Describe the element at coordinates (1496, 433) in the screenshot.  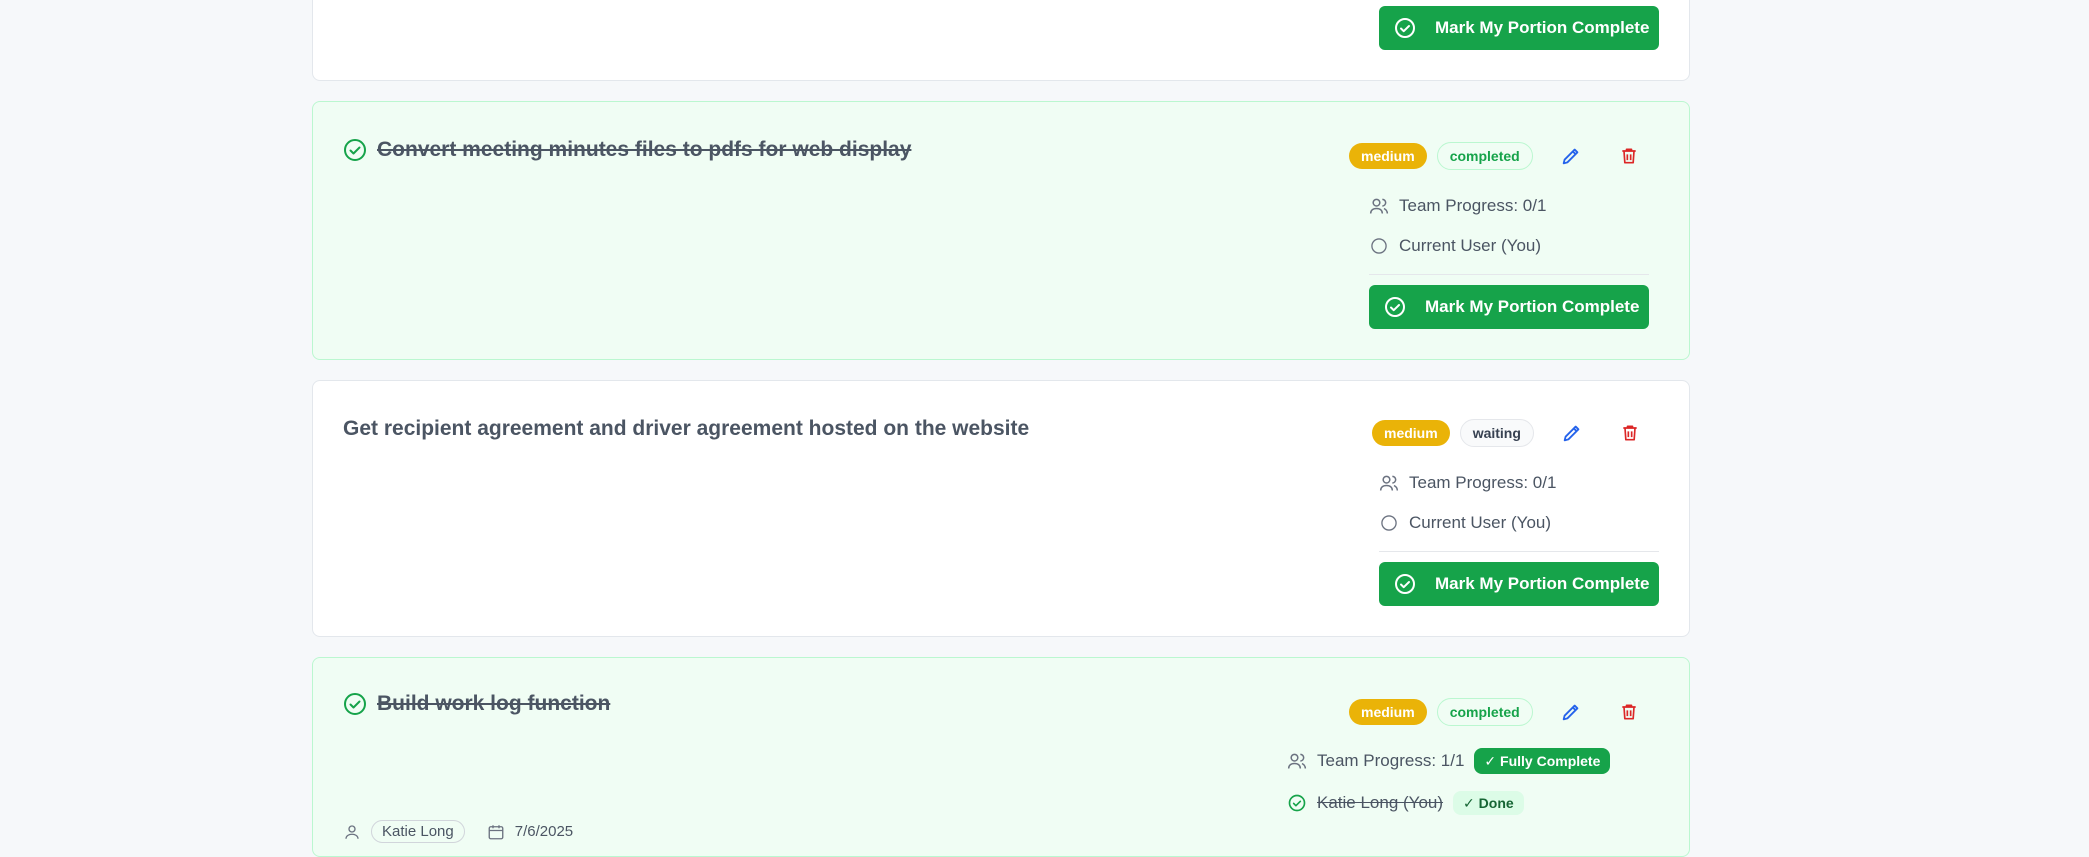
I see `status-badge: waiting` at that location.